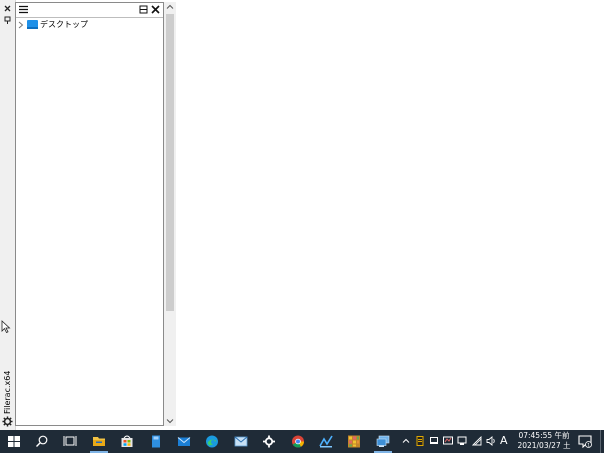 This screenshot has height=453, width=604. I want to click on scrollbar-thumb, so click(170, 162).